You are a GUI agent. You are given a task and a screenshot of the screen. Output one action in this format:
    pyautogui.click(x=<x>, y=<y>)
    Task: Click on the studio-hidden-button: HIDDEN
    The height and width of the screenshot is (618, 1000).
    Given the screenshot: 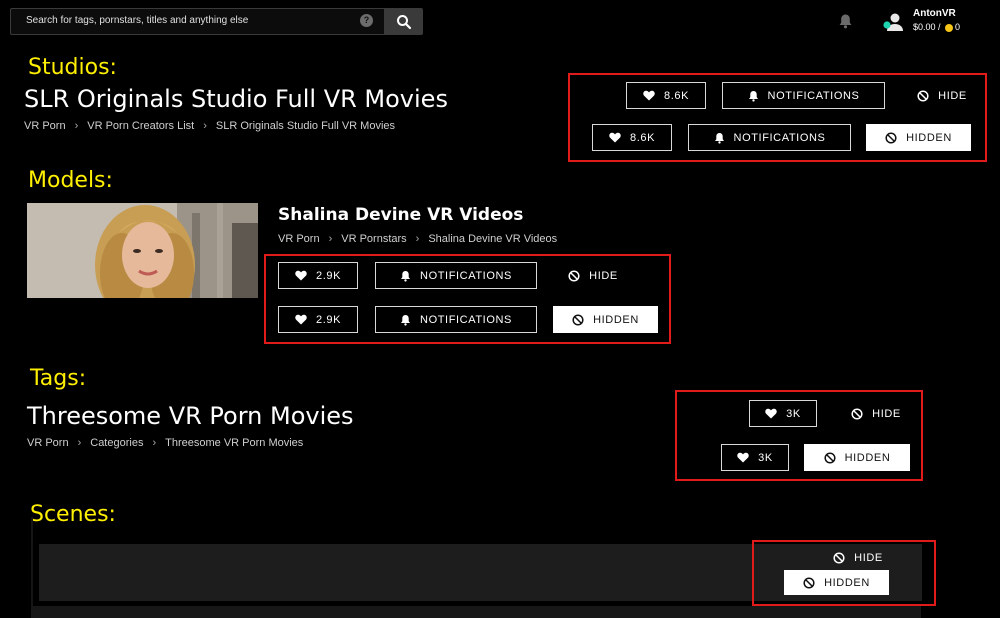 What is the action you would take?
    pyautogui.click(x=918, y=137)
    